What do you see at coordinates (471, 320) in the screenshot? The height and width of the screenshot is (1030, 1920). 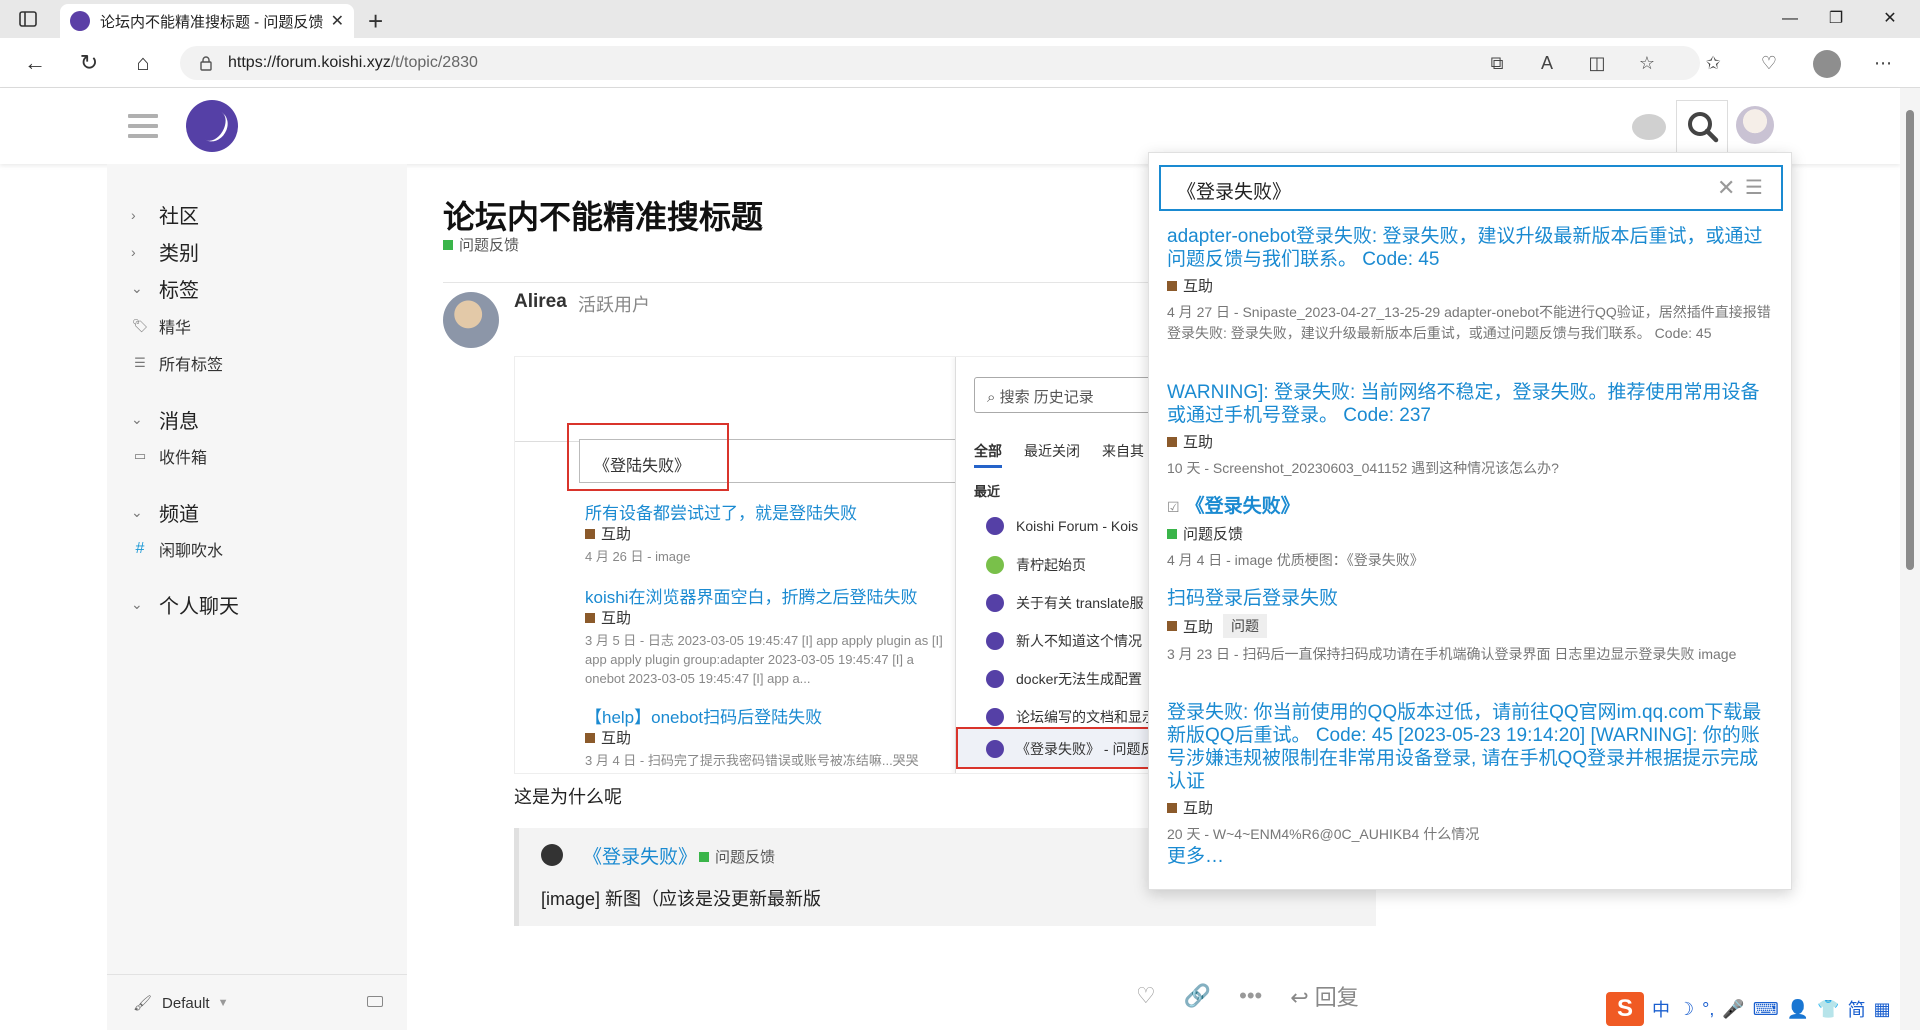 I see `post-author-avatar` at bounding box center [471, 320].